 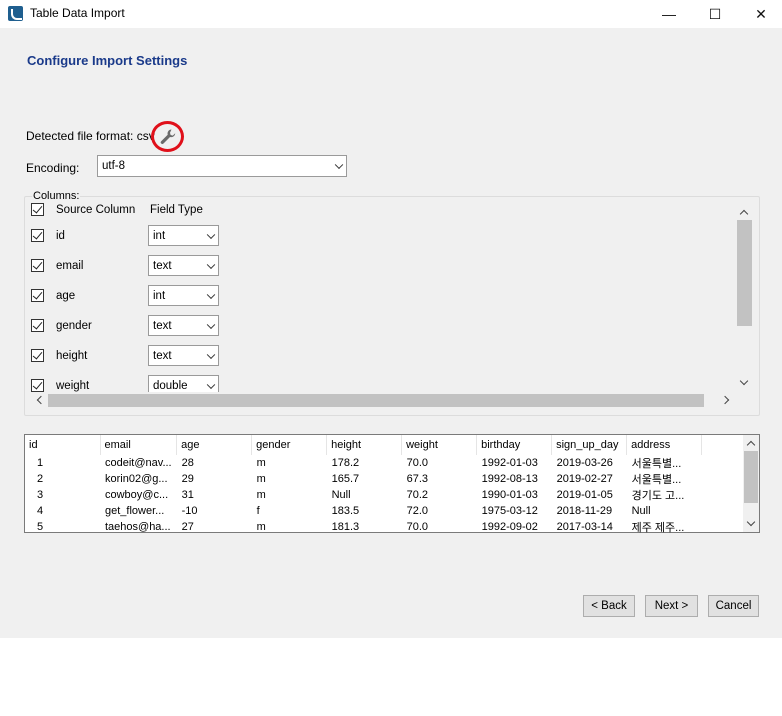 I want to click on page-title: Configure Import Settings, so click(x=107, y=60).